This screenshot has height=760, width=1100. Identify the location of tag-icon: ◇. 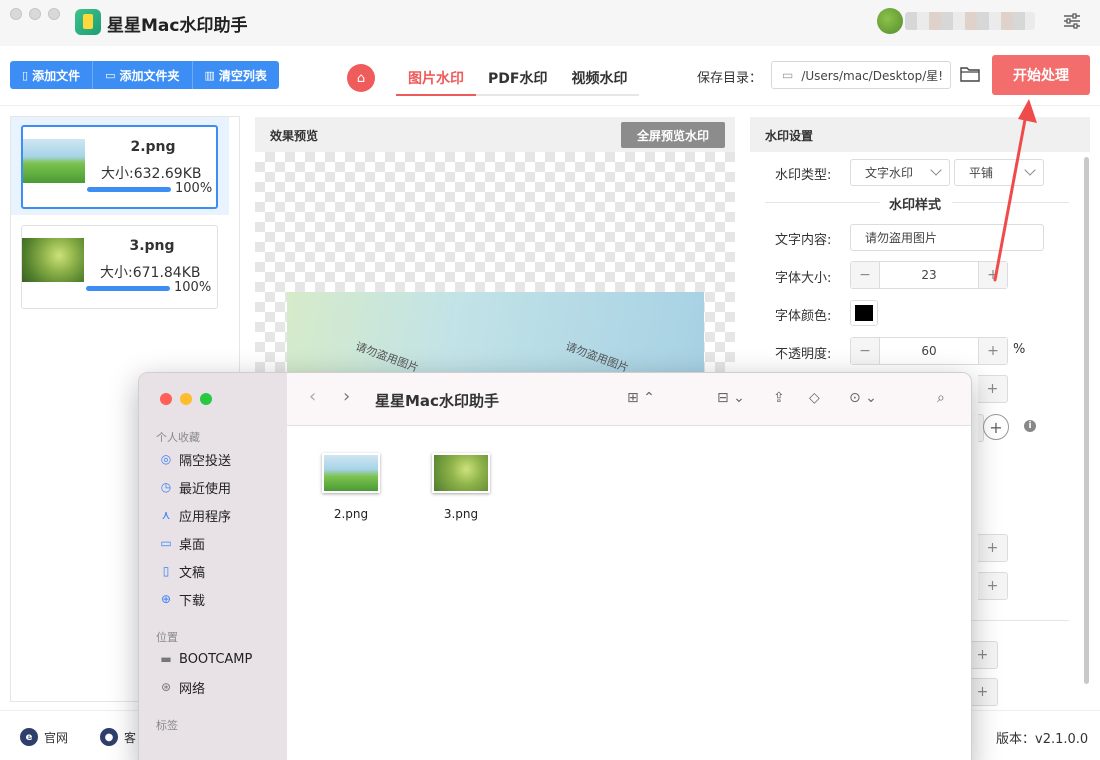
(814, 398).